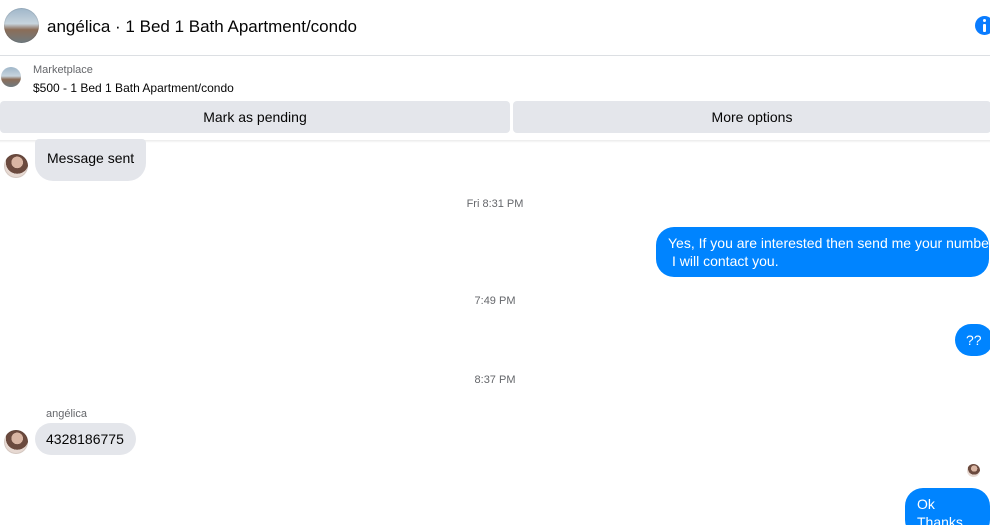  Describe the element at coordinates (133, 88) in the screenshot. I see `listing-summary: $500 - 1 Bed 1 Bath Apartment/condo` at that location.